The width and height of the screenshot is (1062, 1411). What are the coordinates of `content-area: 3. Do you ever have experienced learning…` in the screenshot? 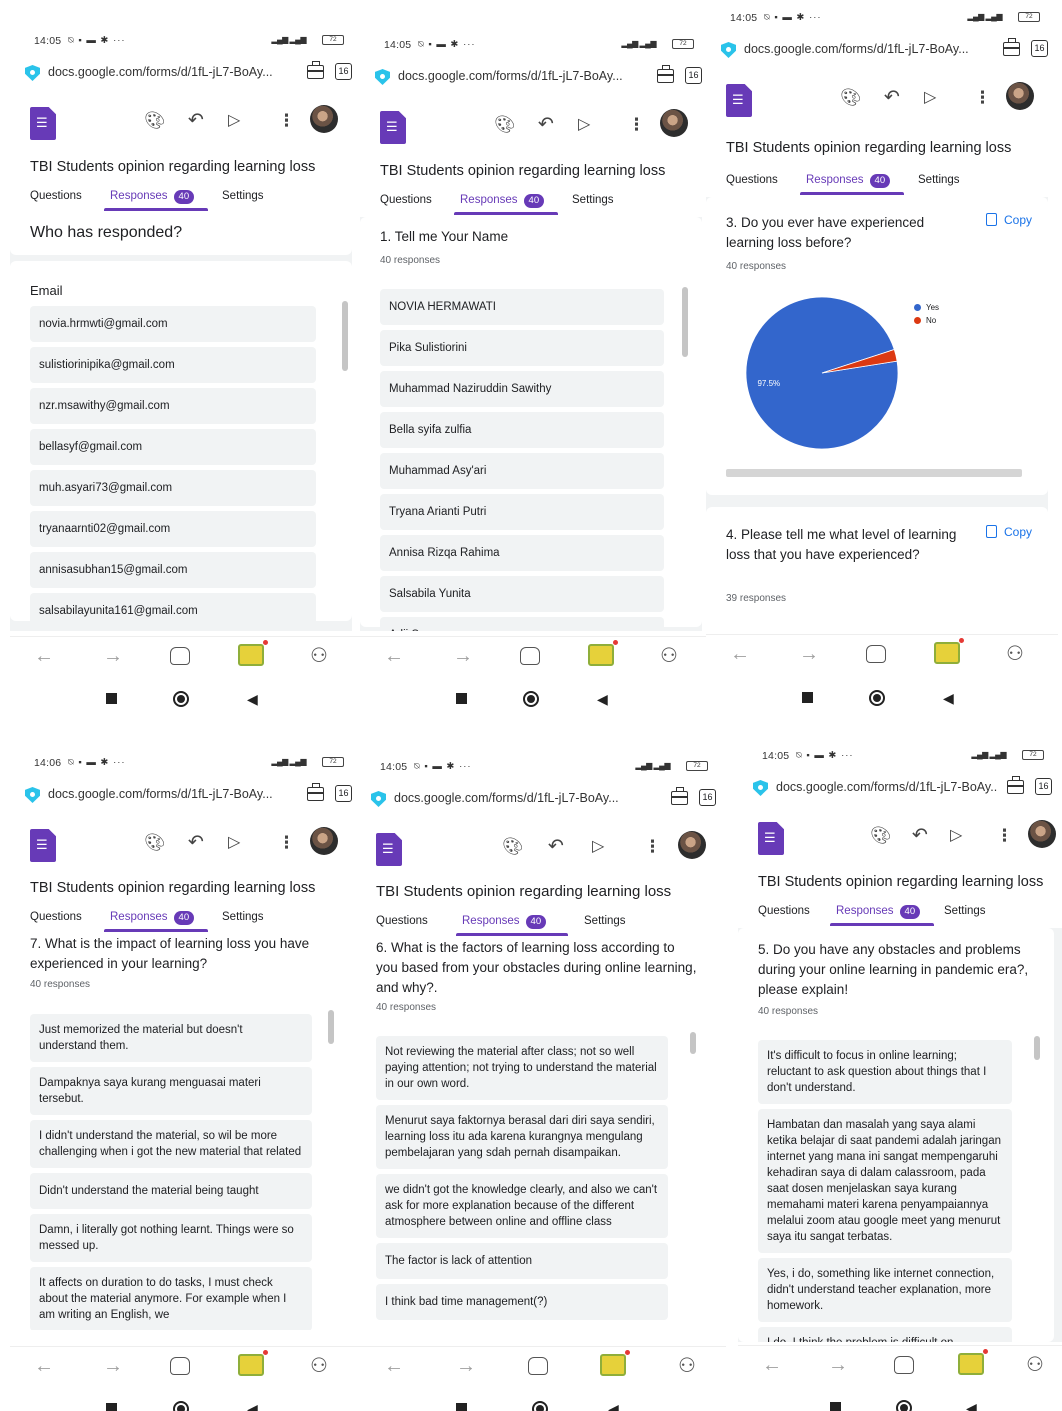 It's located at (877, 413).